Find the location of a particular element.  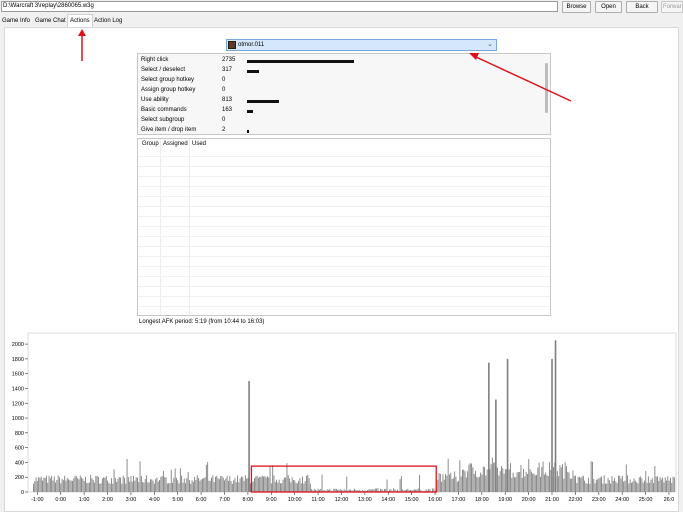

annotation-arrow-tab is located at coordinates (82, 45).